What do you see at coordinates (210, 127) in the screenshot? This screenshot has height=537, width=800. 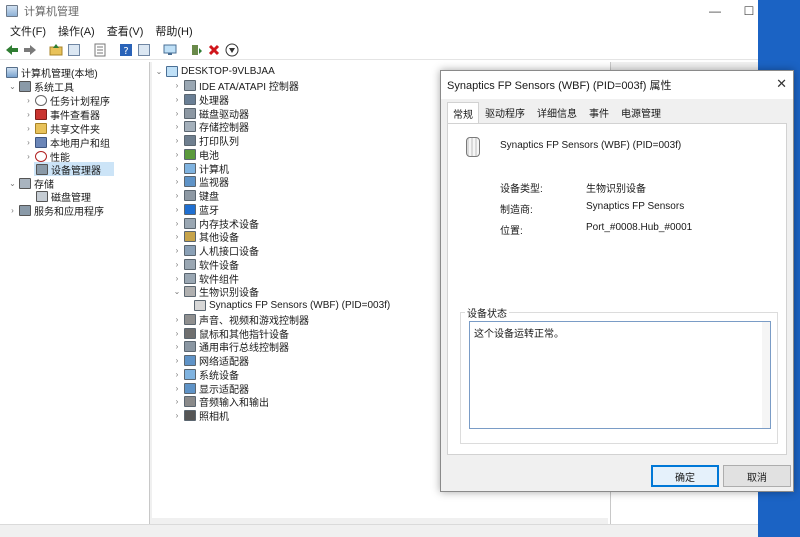 I see `device-category: › 存储控制器` at bounding box center [210, 127].